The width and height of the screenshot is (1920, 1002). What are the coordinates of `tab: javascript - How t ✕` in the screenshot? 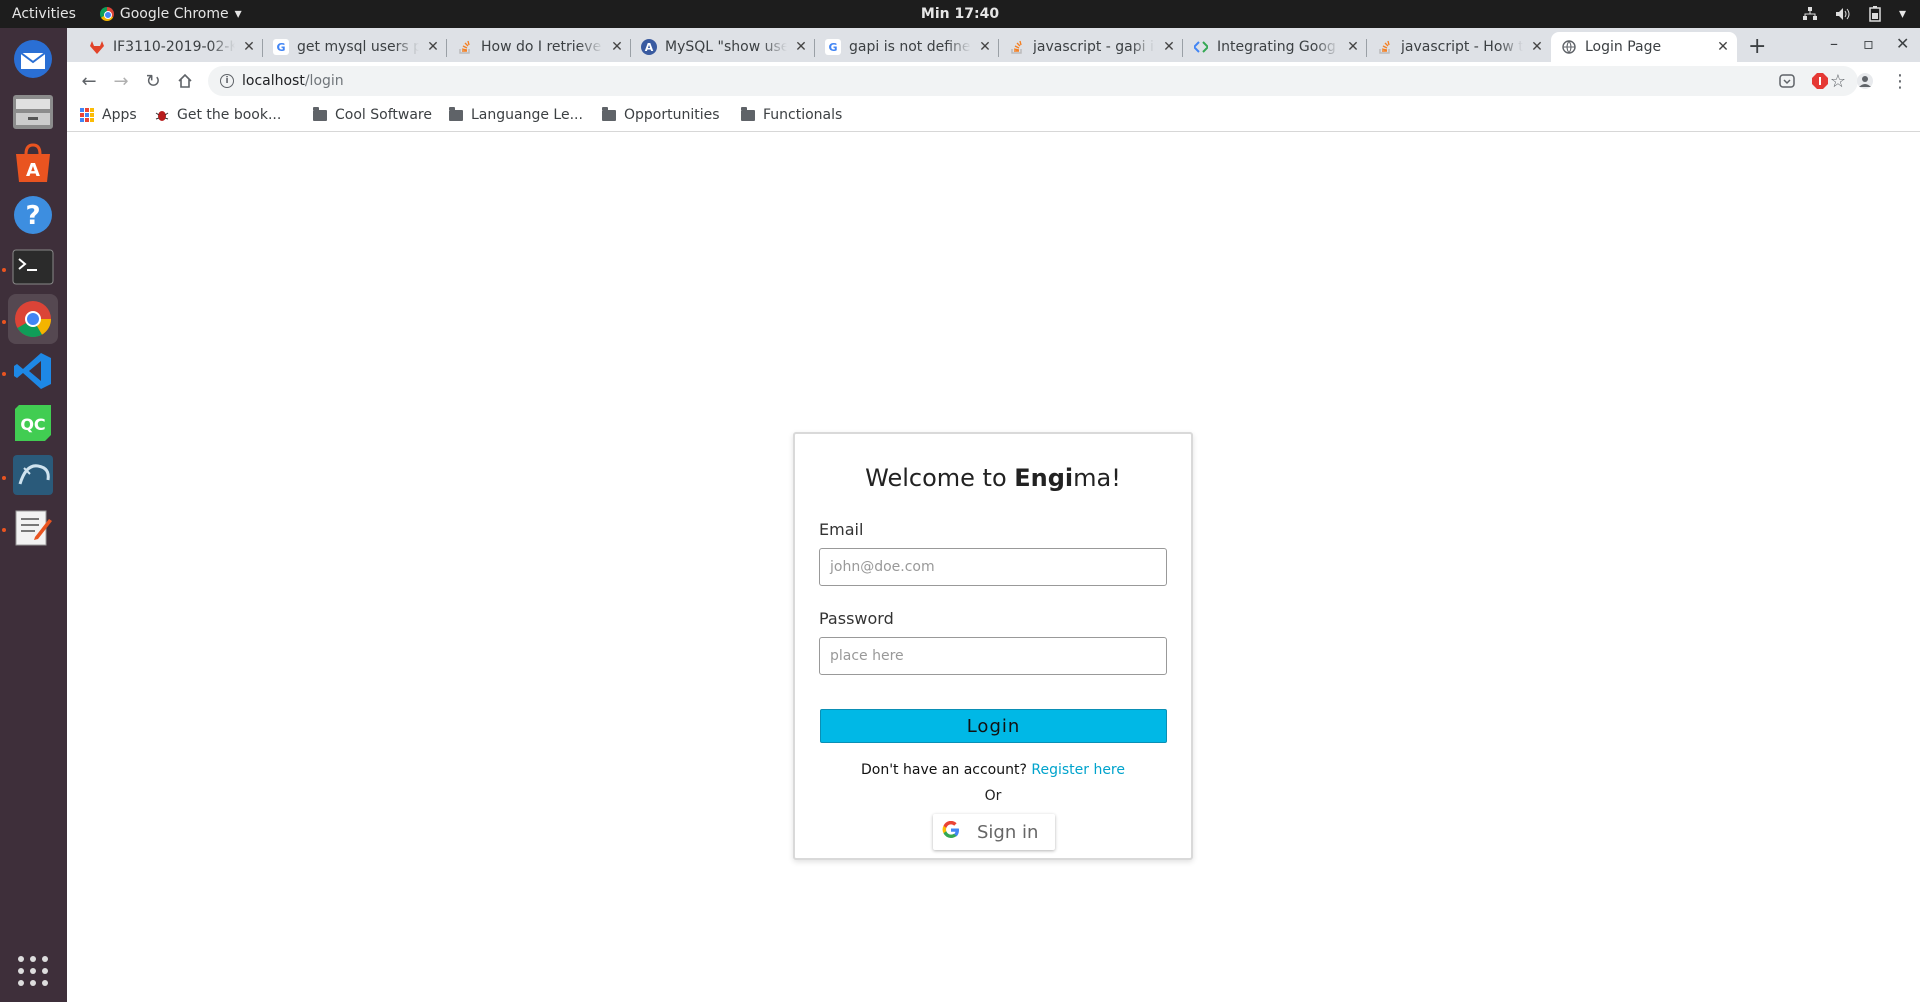 It's located at (1459, 47).